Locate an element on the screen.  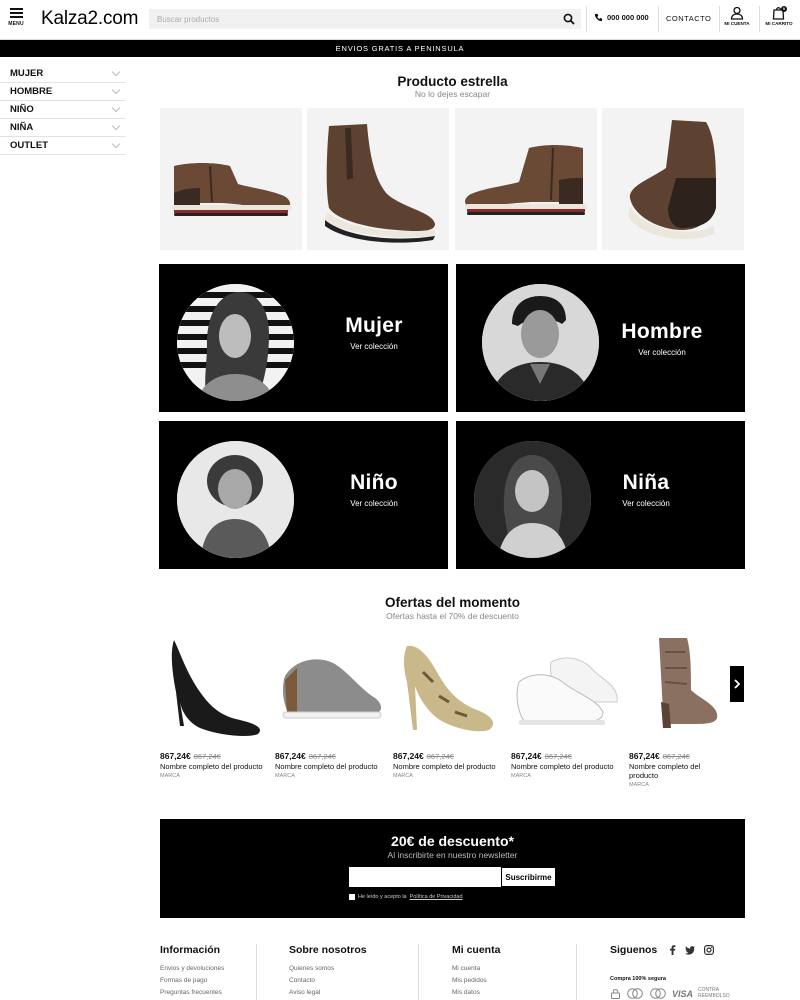
hamburger-icon is located at coordinates (16, 9).